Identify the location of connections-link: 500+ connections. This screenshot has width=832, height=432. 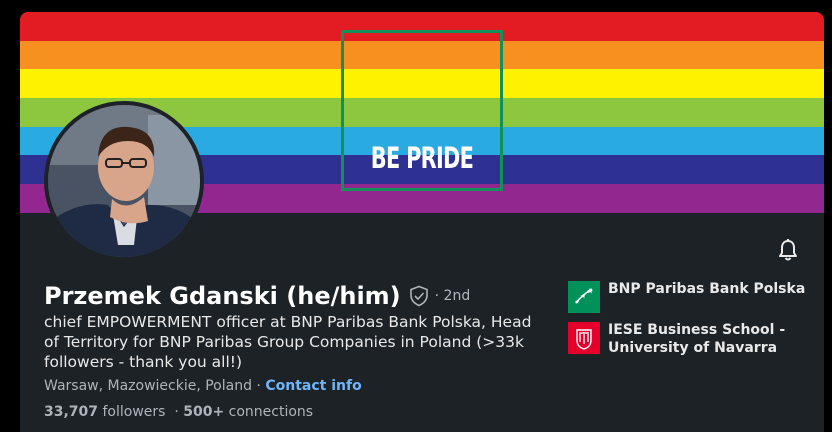
(248, 412).